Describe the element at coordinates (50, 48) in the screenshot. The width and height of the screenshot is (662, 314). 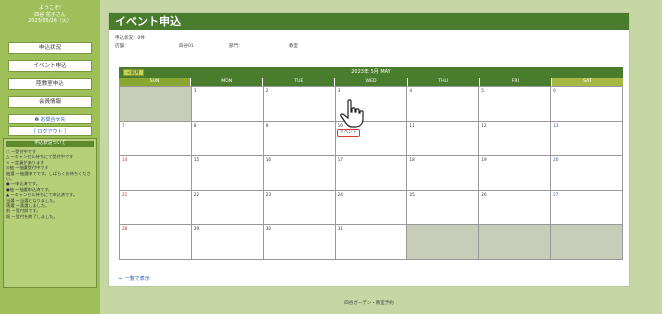
I see `sidebar-application-status-button: 申込状況` at that location.